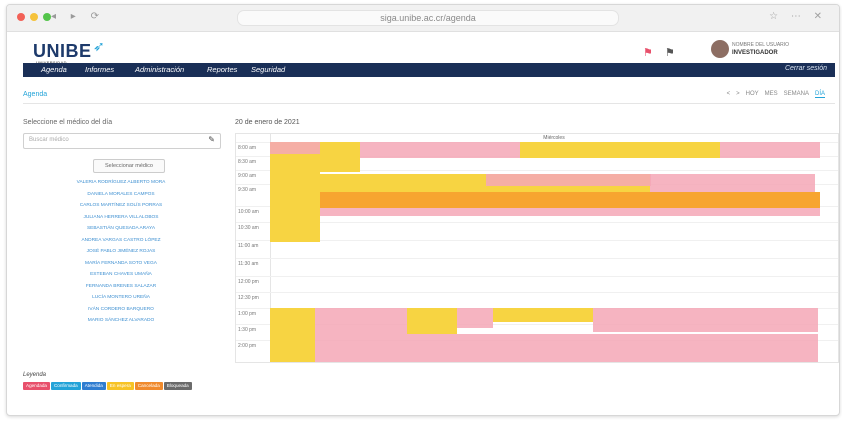 The width and height of the screenshot is (842, 421). I want to click on time-label: 8:30 am, so click(247, 162).